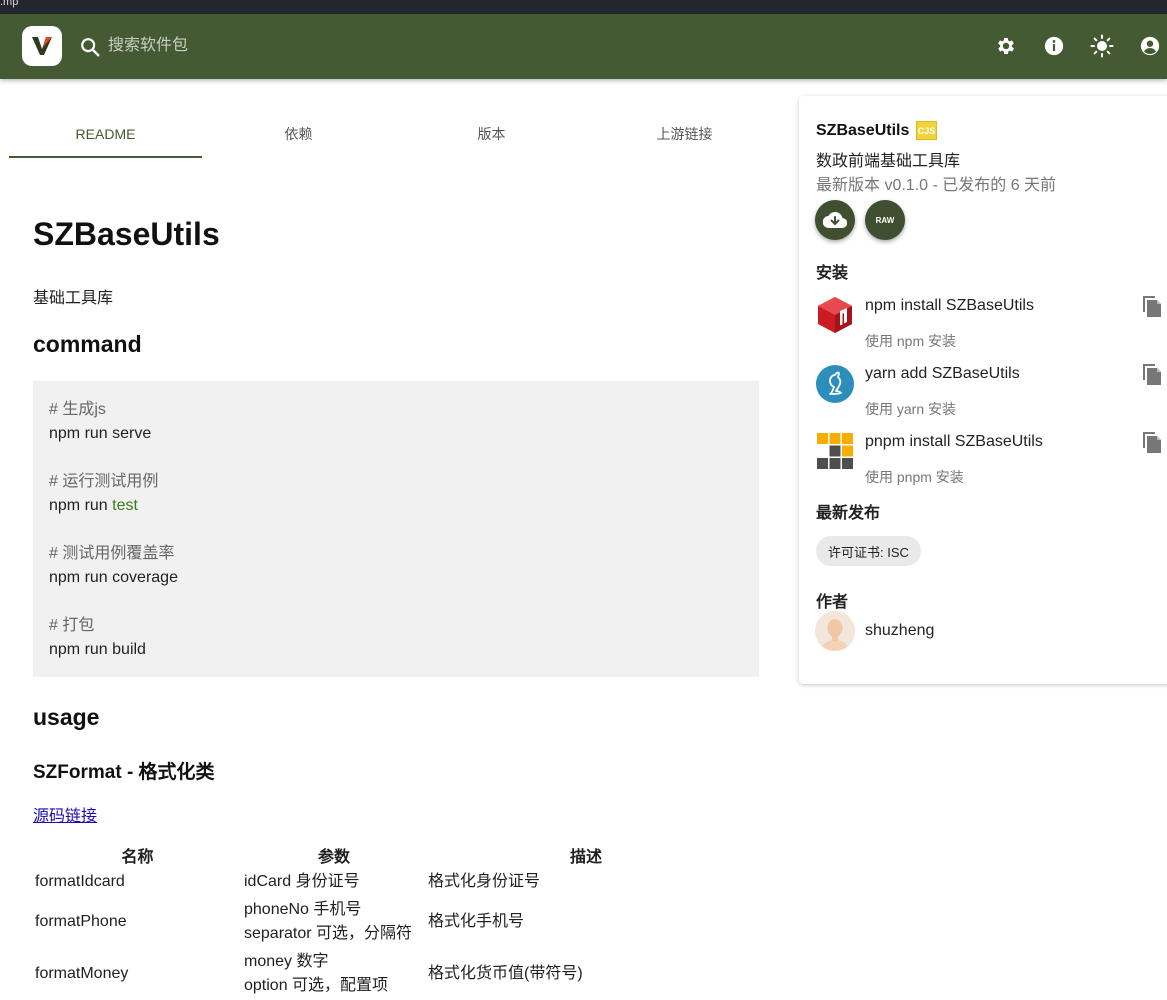  What do you see at coordinates (303, 909) in the screenshot?
I see `param-line: phoneNo 手机号` at bounding box center [303, 909].